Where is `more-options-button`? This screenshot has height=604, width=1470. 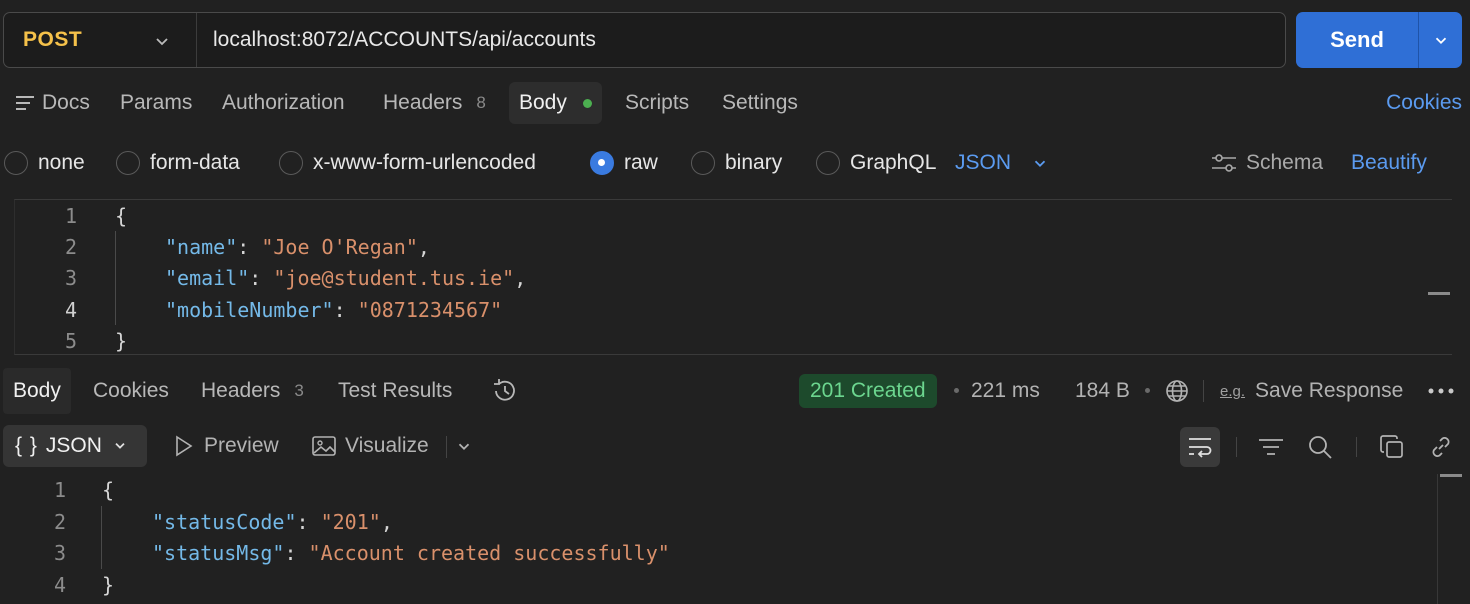 more-options-button is located at coordinates (1441, 391).